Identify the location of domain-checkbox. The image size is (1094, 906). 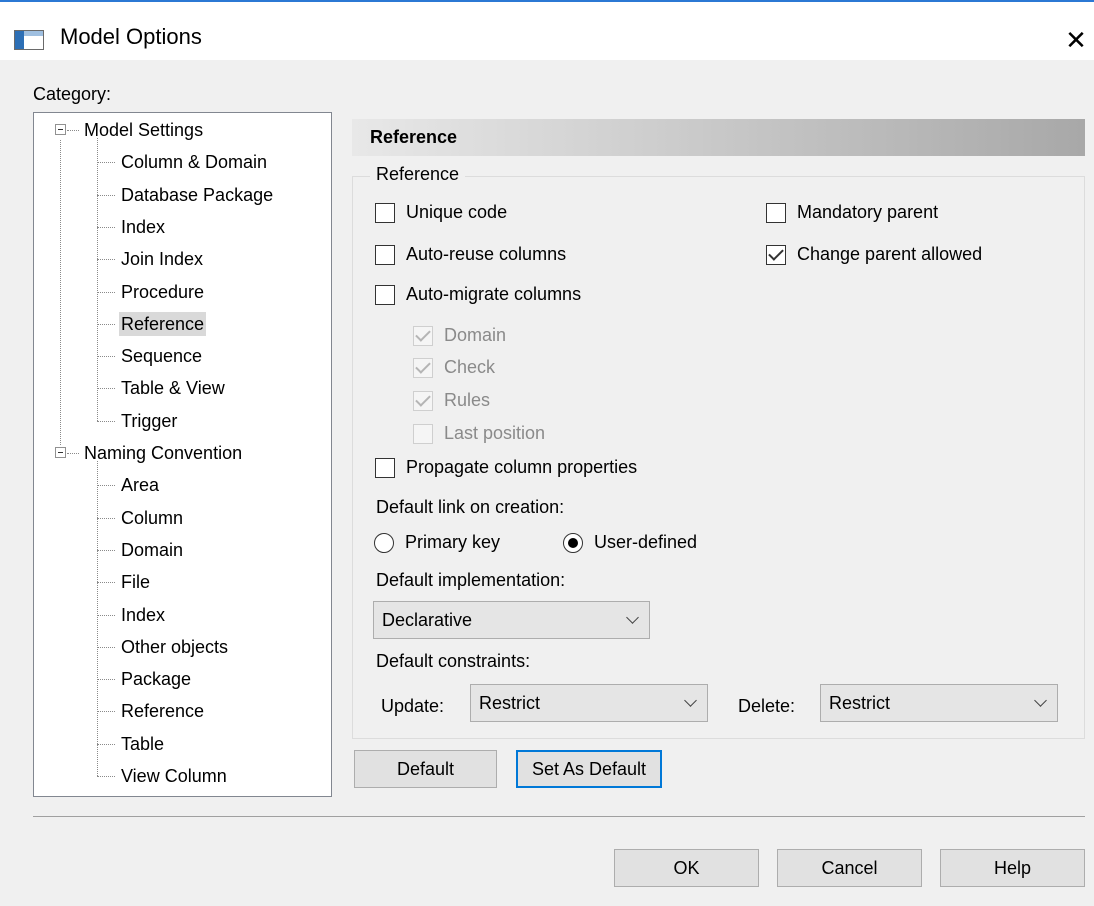
(423, 336).